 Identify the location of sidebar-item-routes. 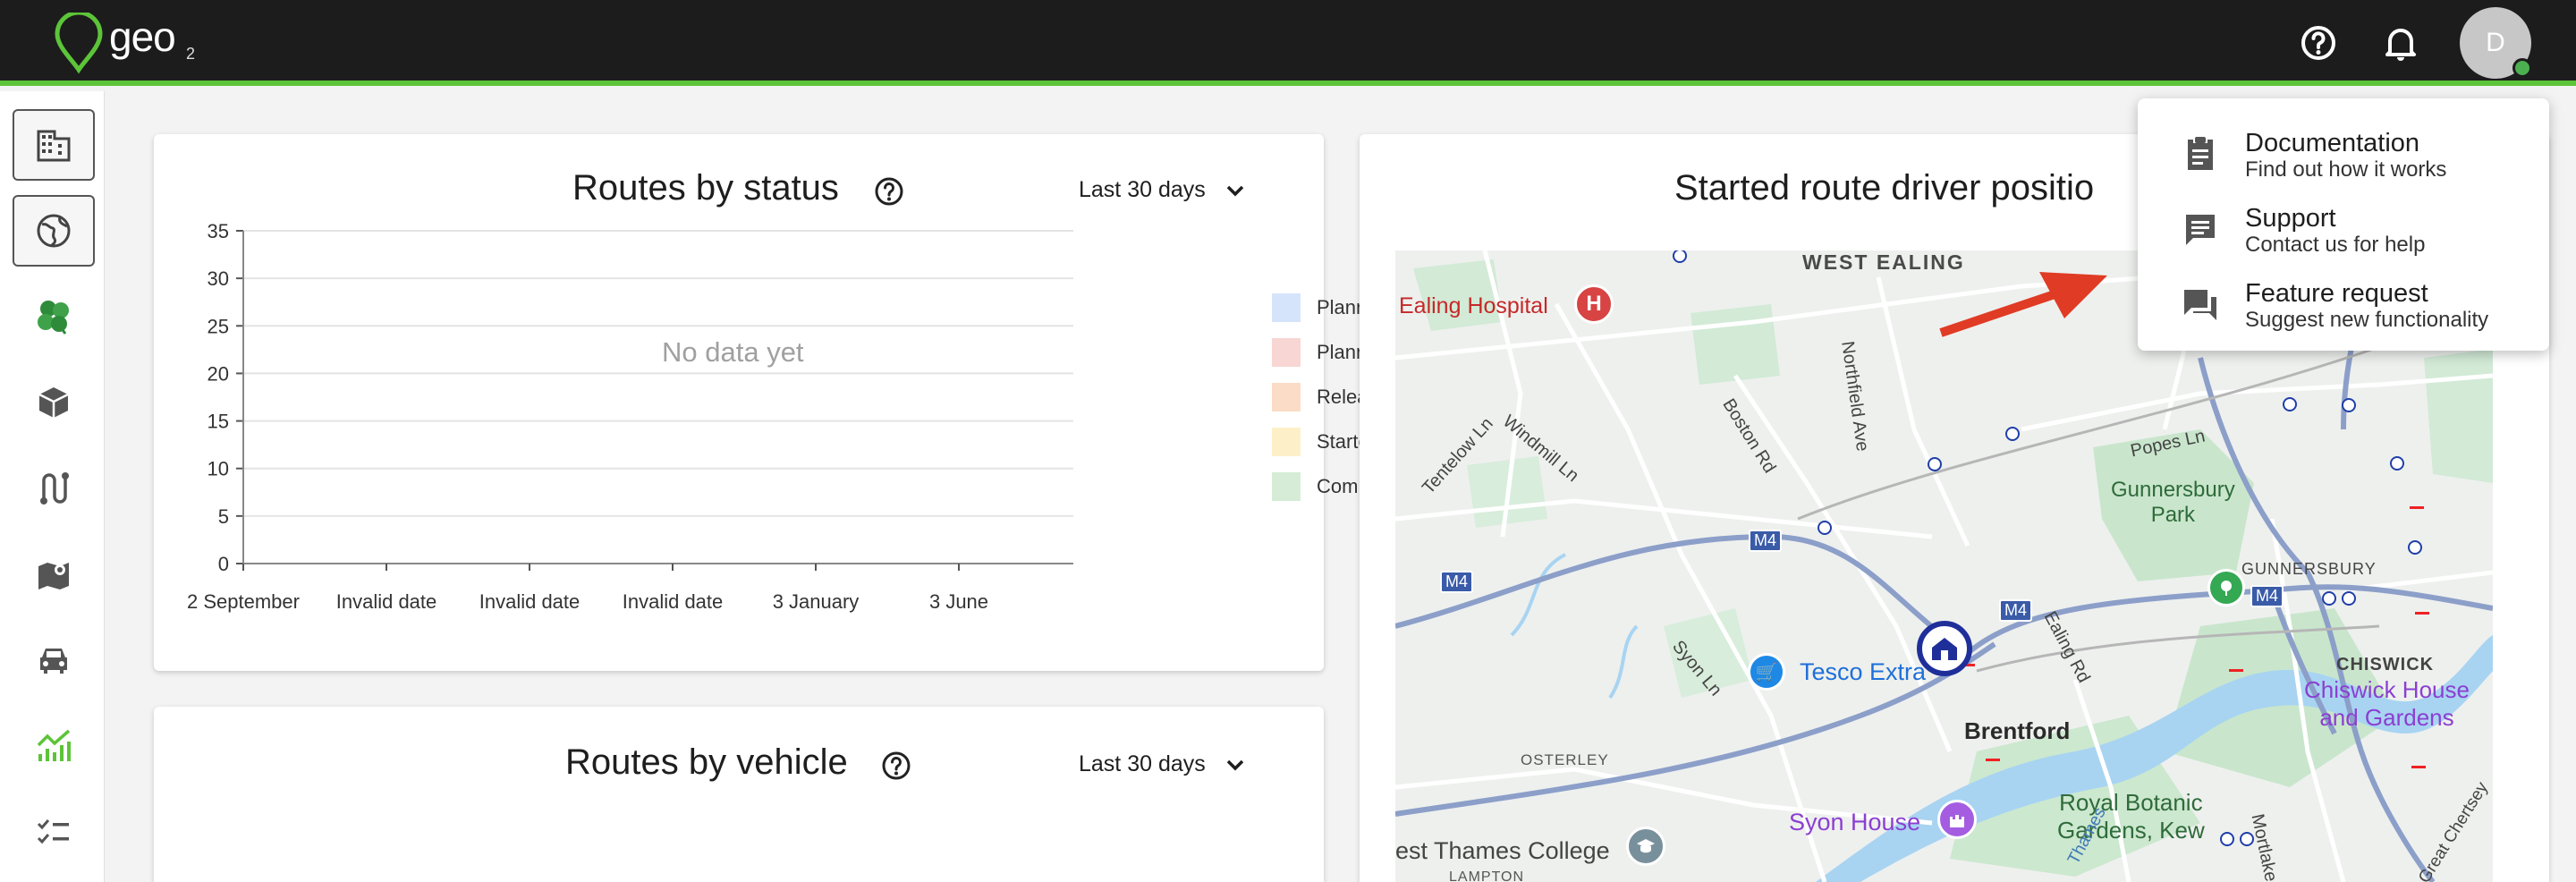
(54, 488).